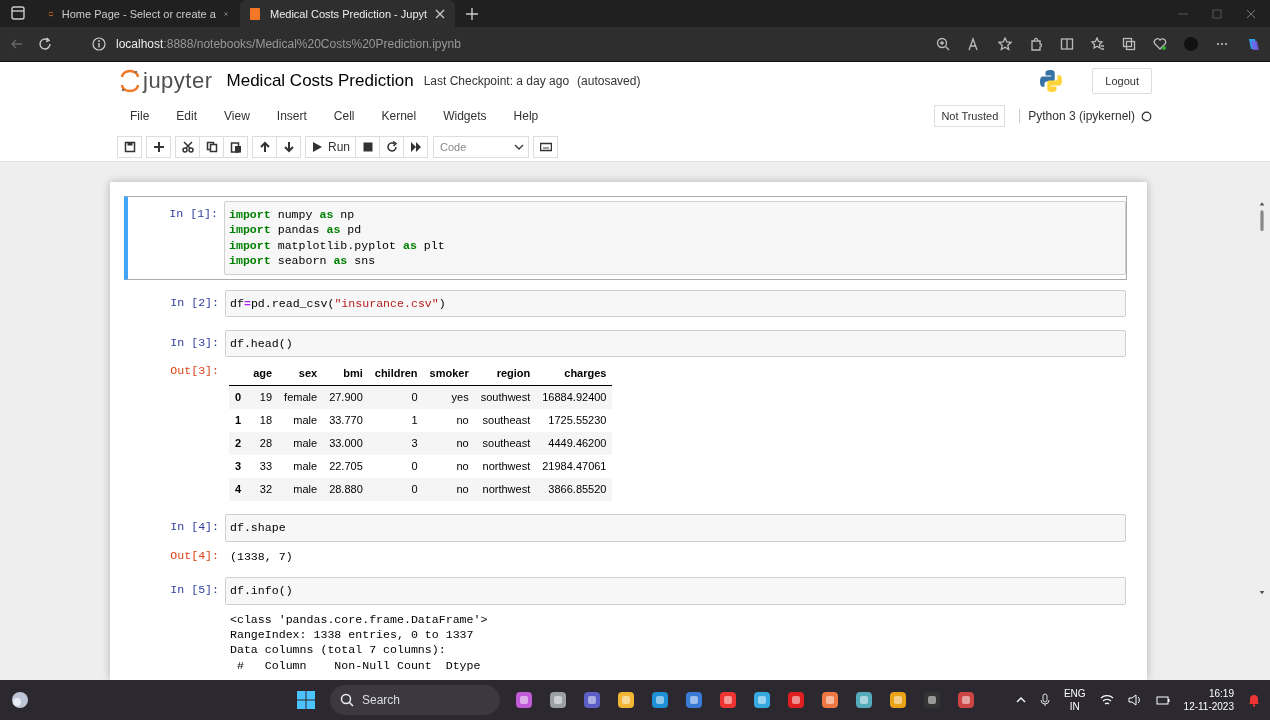 This screenshot has height=720, width=1270. I want to click on column-header: children, so click(396, 374).